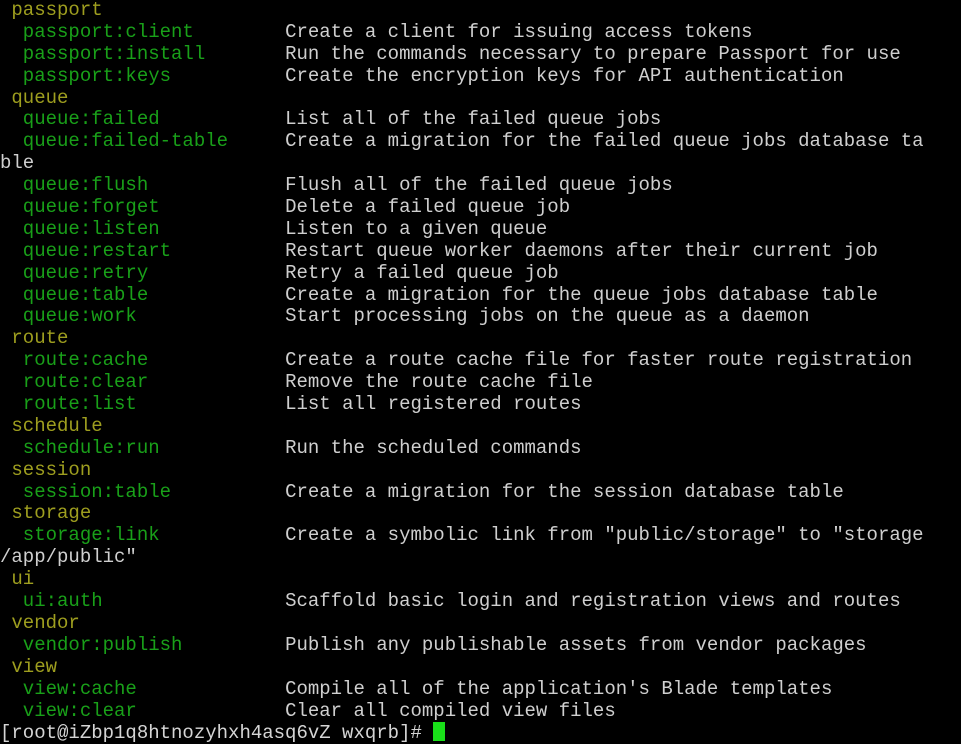 Image resolution: width=961 pixels, height=744 pixels. What do you see at coordinates (68, 317) in the screenshot?
I see `command-name: queue:work` at bounding box center [68, 317].